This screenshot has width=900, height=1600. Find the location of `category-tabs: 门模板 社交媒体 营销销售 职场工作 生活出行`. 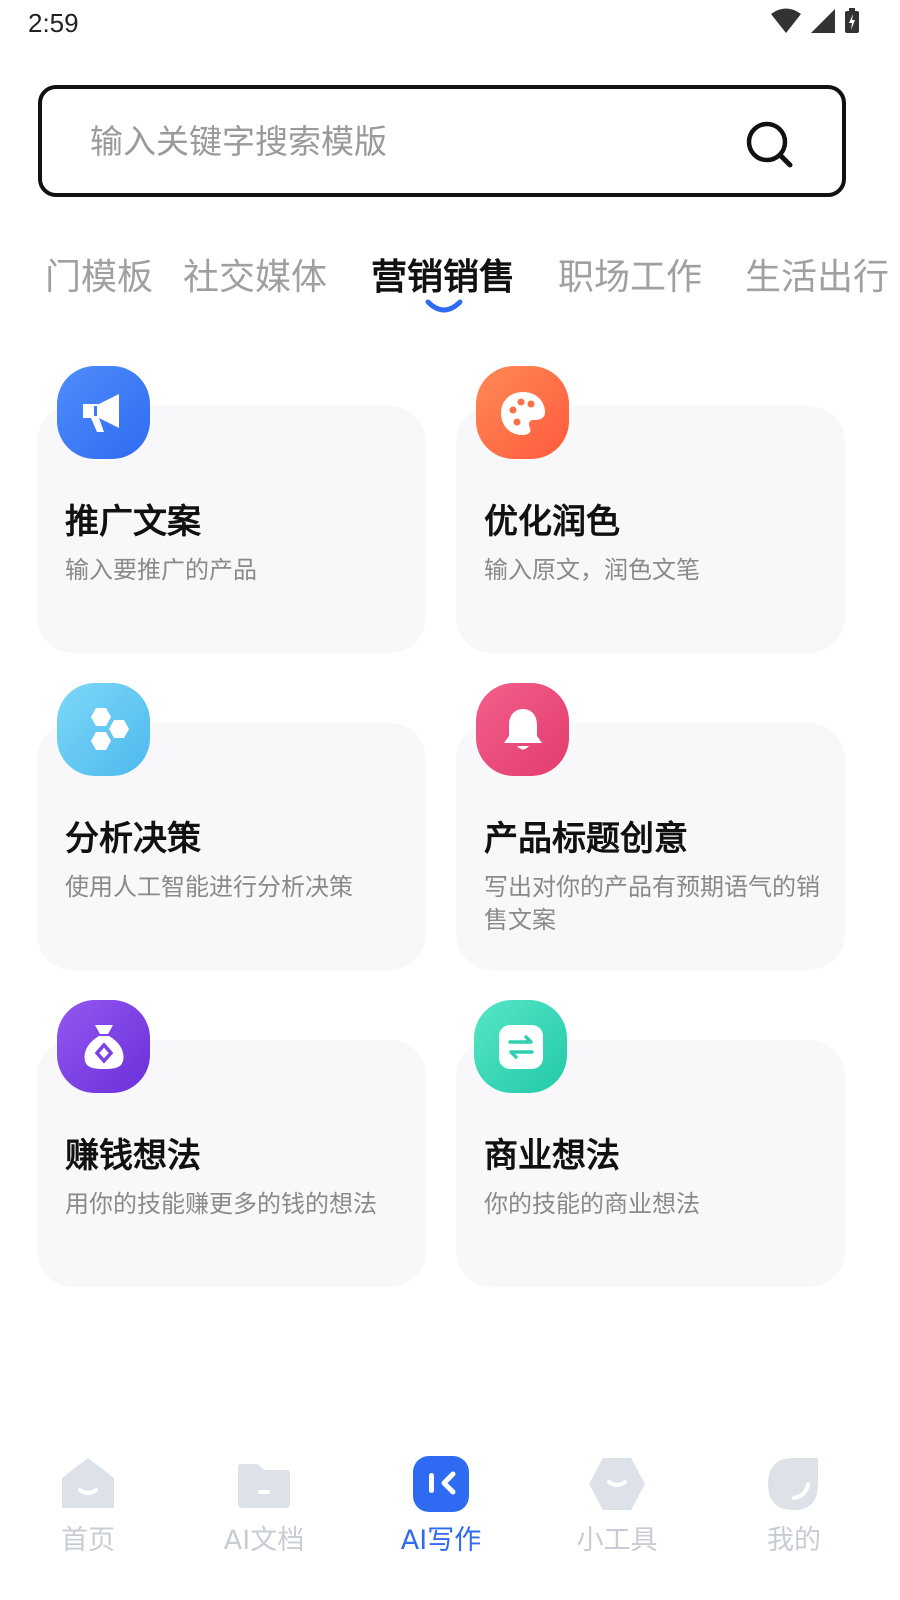

category-tabs: 门模板 社交媒体 营销销售 职场工作 生活出行 is located at coordinates (450, 280).